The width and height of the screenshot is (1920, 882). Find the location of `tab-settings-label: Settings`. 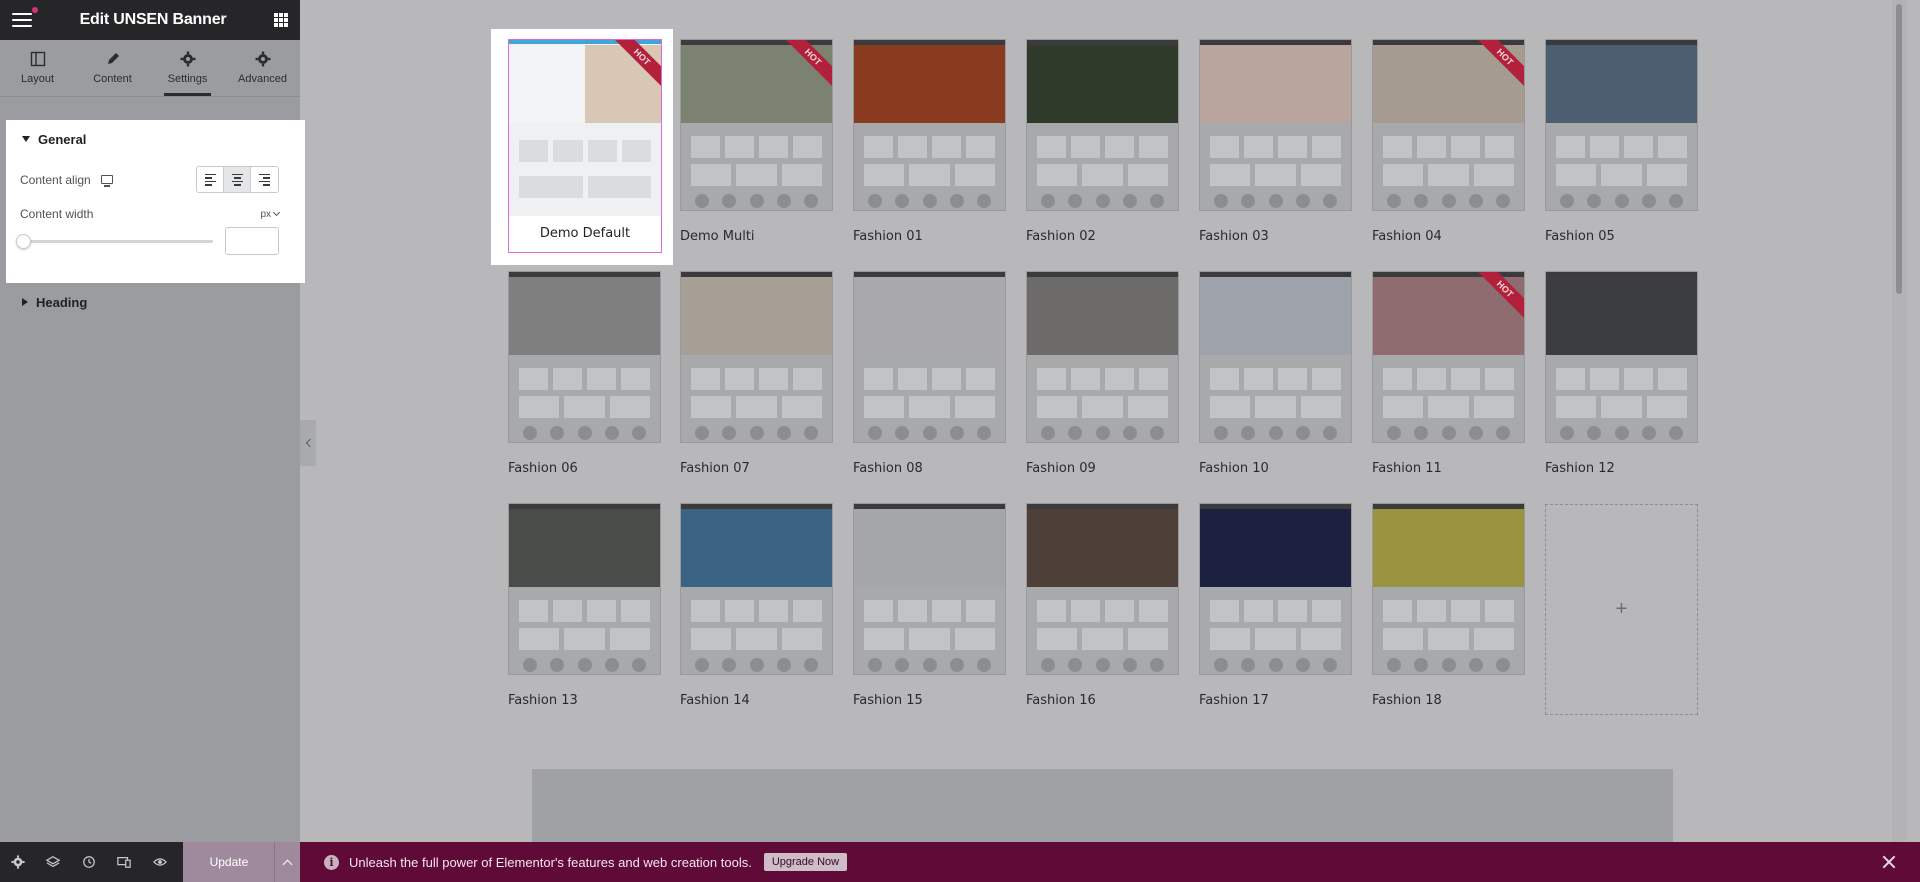

tab-settings-label: Settings is located at coordinates (187, 79).